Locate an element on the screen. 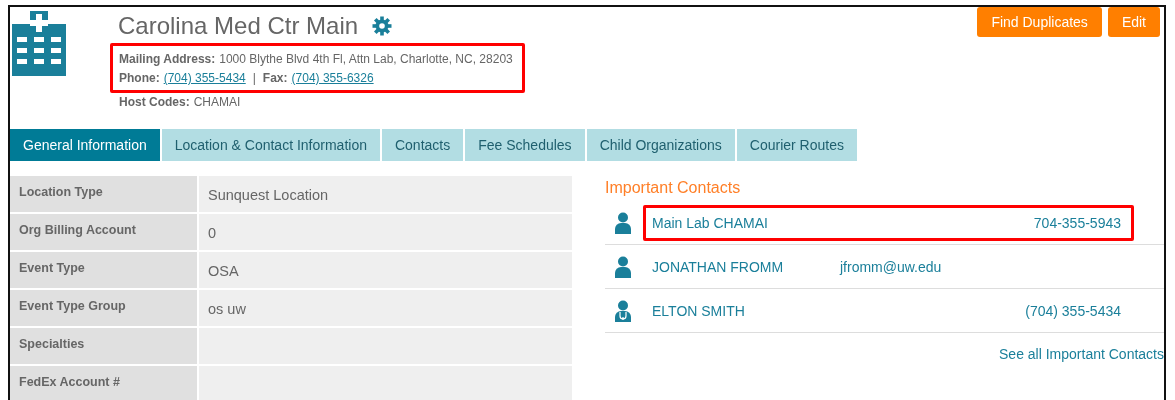 The image size is (1175, 400). table-cell: os uw is located at coordinates (385, 308).